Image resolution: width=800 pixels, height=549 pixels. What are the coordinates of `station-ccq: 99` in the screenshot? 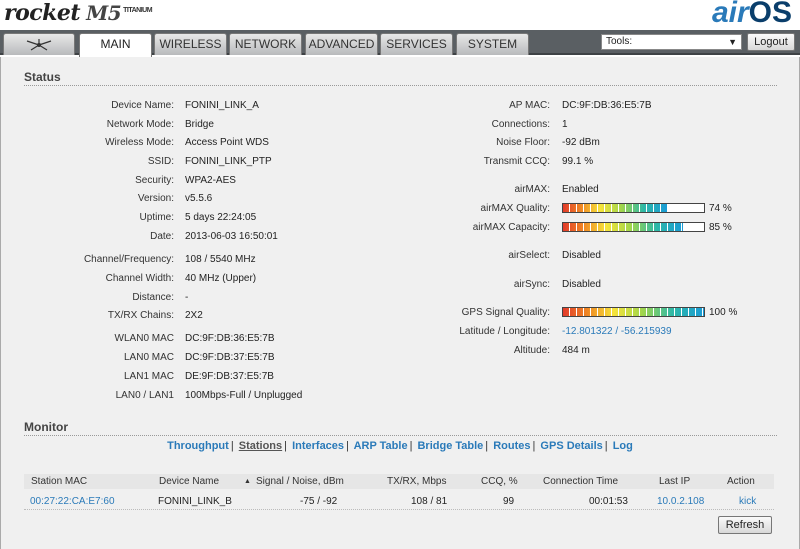 It's located at (509, 501).